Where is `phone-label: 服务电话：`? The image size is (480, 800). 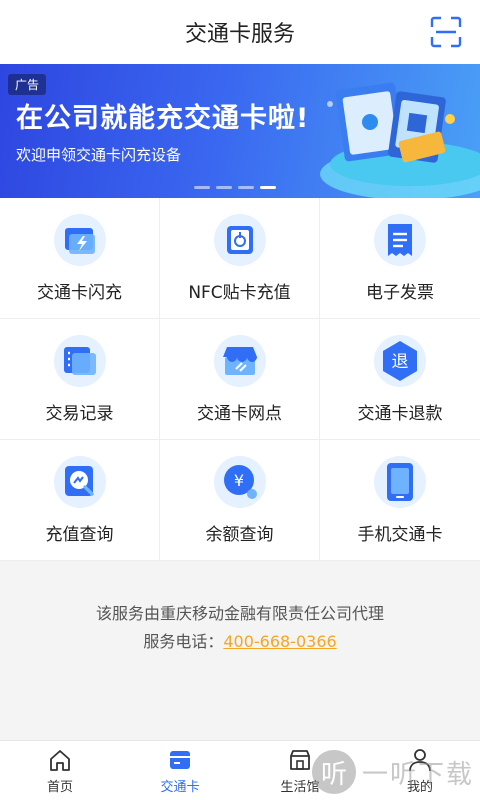
phone-label: 服务电话： is located at coordinates (183, 641).